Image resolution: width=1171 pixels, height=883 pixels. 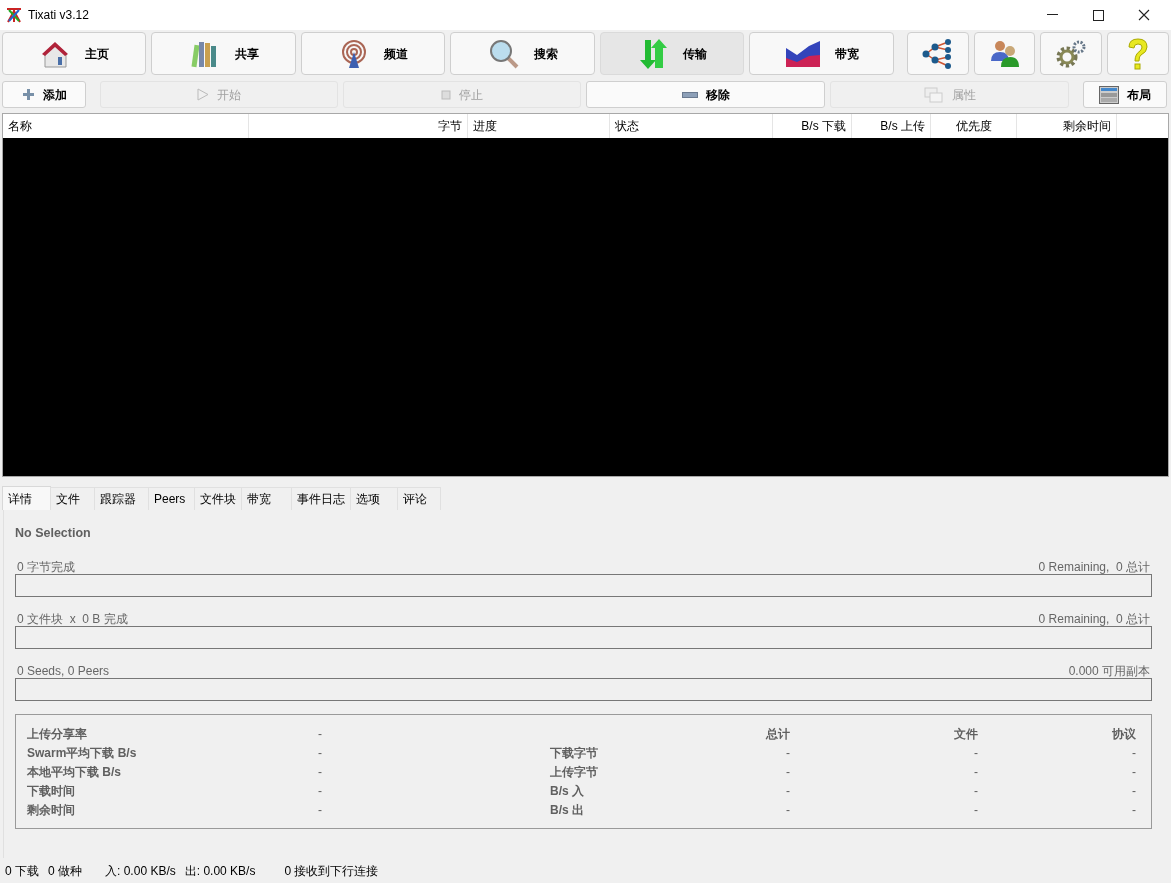 I want to click on users-icon, so click(x=1004, y=53).